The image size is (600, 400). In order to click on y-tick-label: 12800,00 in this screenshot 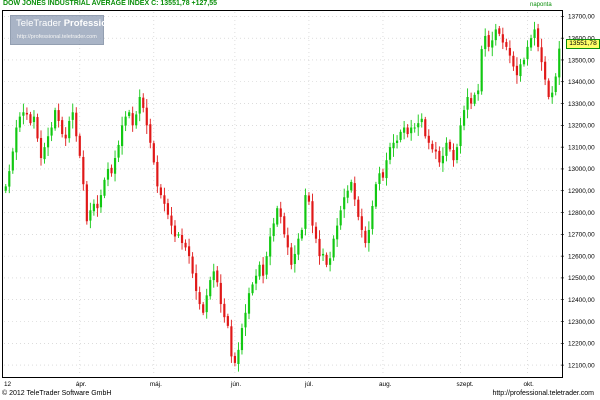, I will do `click(581, 213)`.